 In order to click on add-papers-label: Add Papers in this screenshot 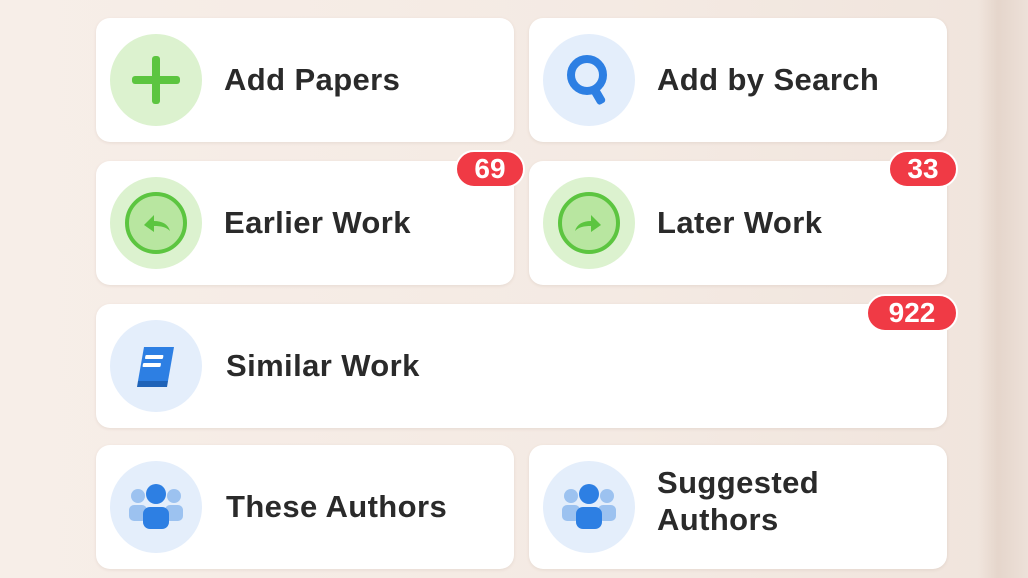, I will do `click(312, 79)`.